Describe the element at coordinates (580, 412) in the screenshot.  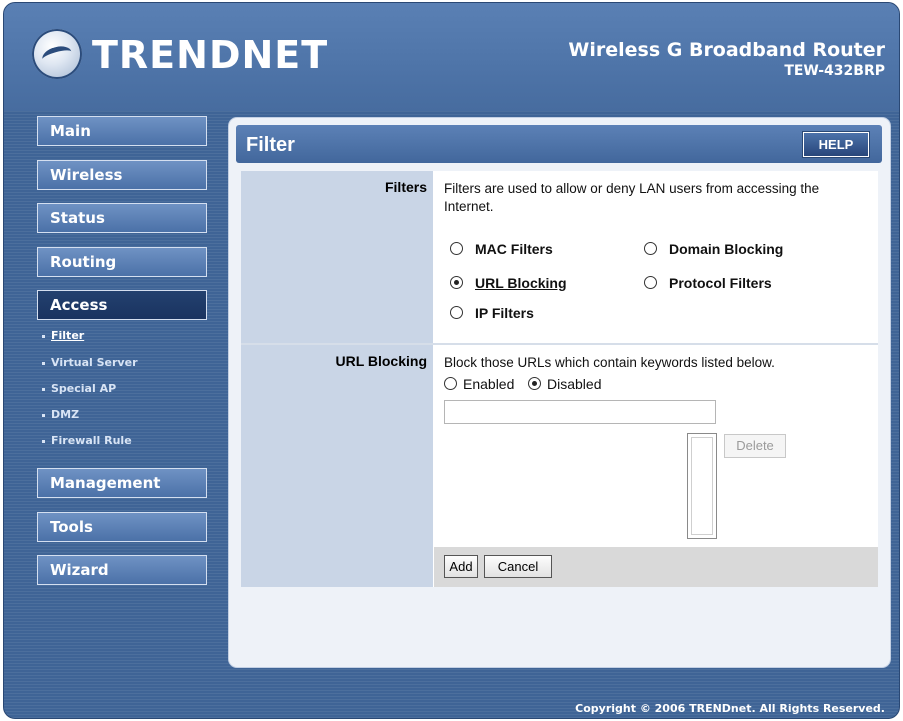
I see `keyword-input` at that location.